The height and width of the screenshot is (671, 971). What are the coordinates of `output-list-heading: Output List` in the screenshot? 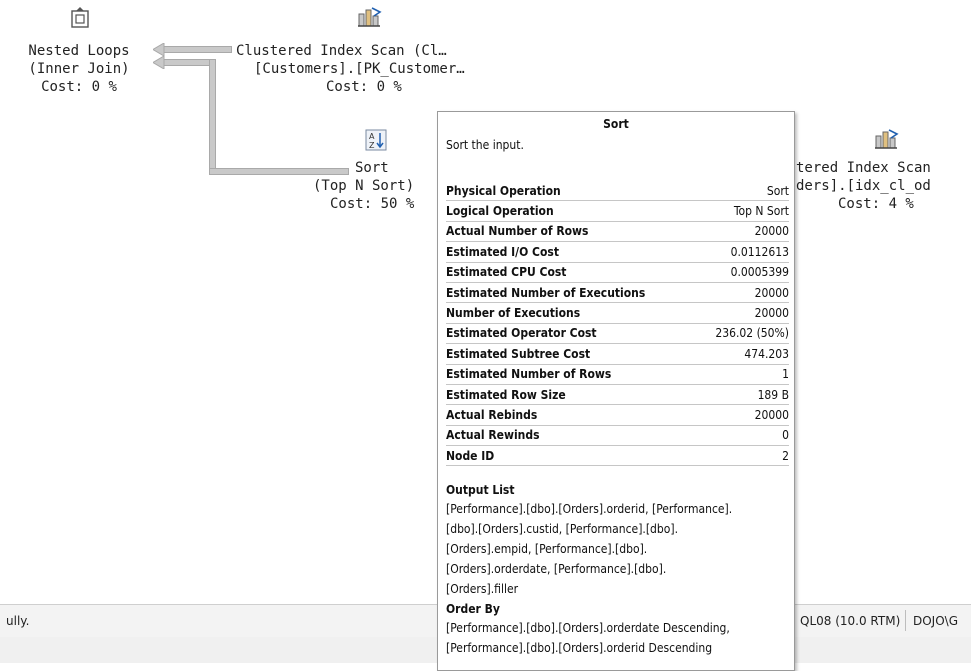 It's located at (480, 490).